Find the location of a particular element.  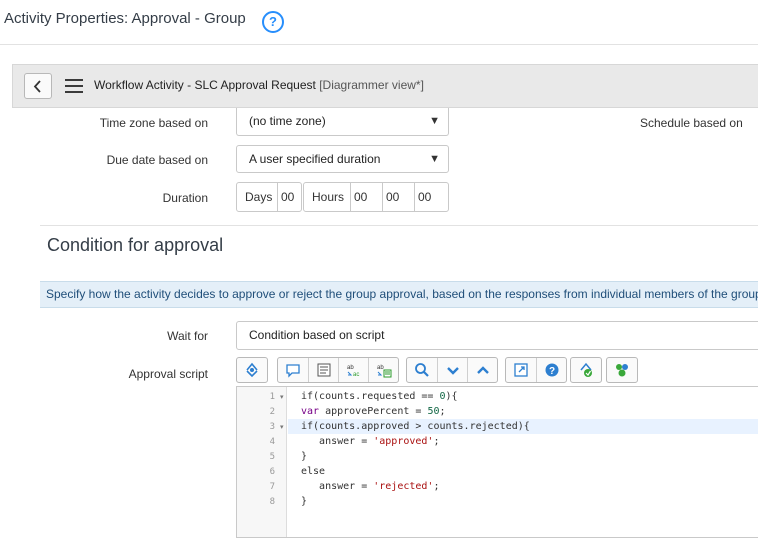

fullscreen-icon is located at coordinates (521, 370).